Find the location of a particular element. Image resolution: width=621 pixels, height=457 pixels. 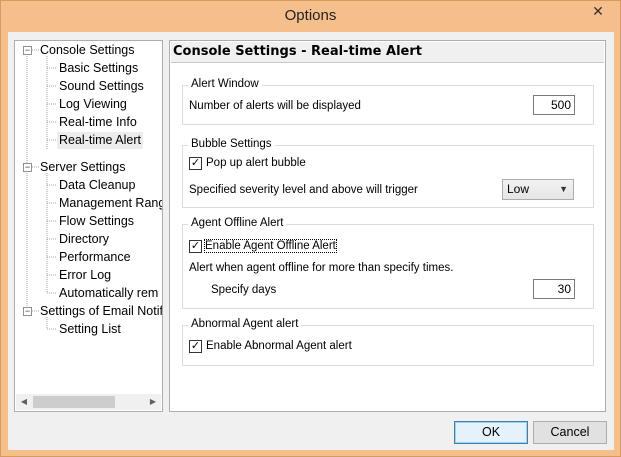

specify-days-input: 30 is located at coordinates (554, 289).